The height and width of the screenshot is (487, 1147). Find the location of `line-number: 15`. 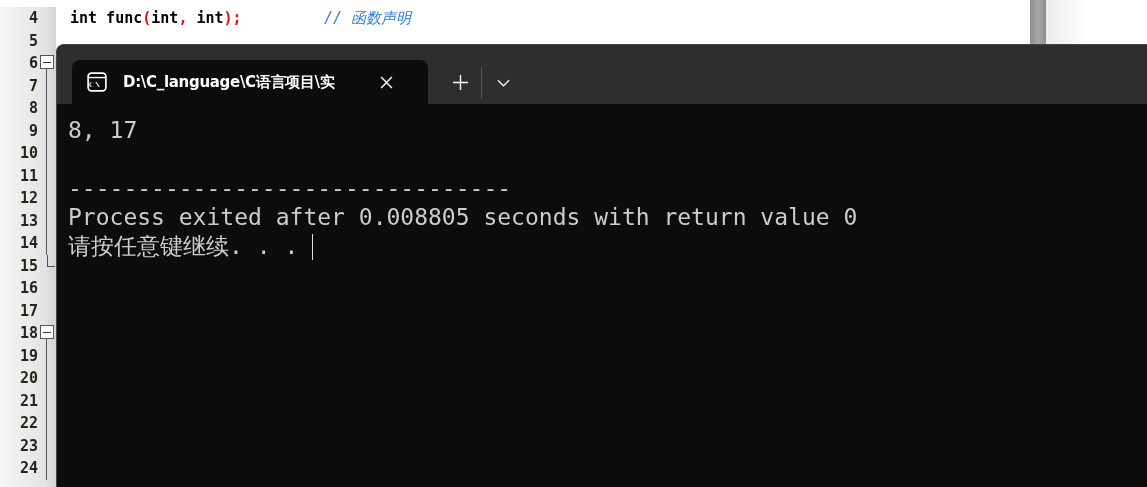

line-number: 15 is located at coordinates (28, 265).